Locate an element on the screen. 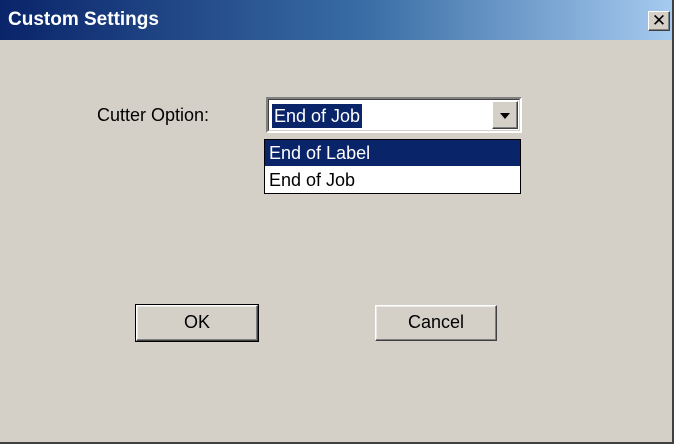 The image size is (674, 444). window-title: Custom Settings is located at coordinates (83, 19).